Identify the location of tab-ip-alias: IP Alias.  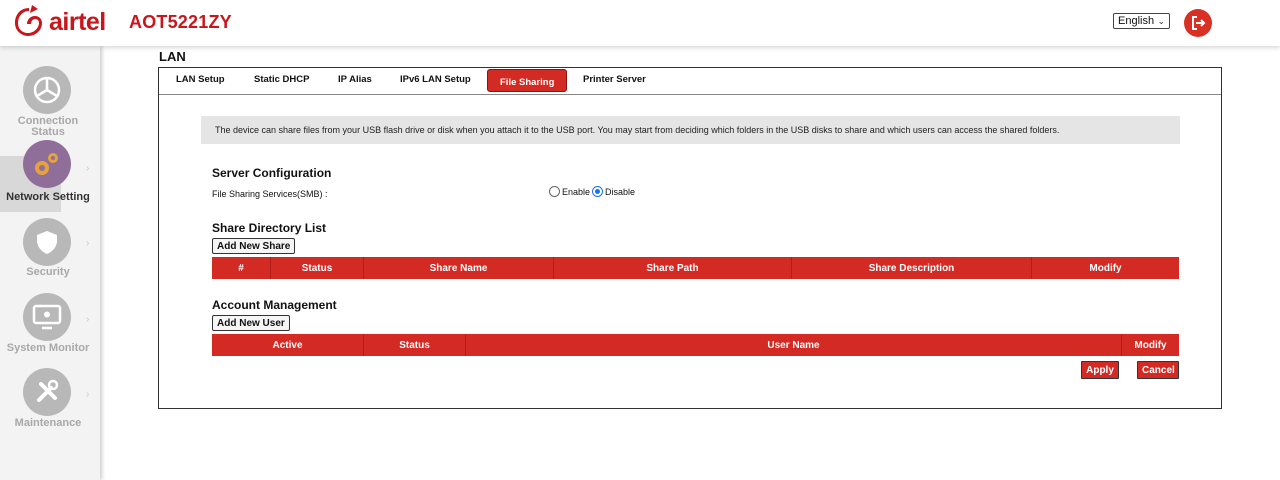
(355, 79).